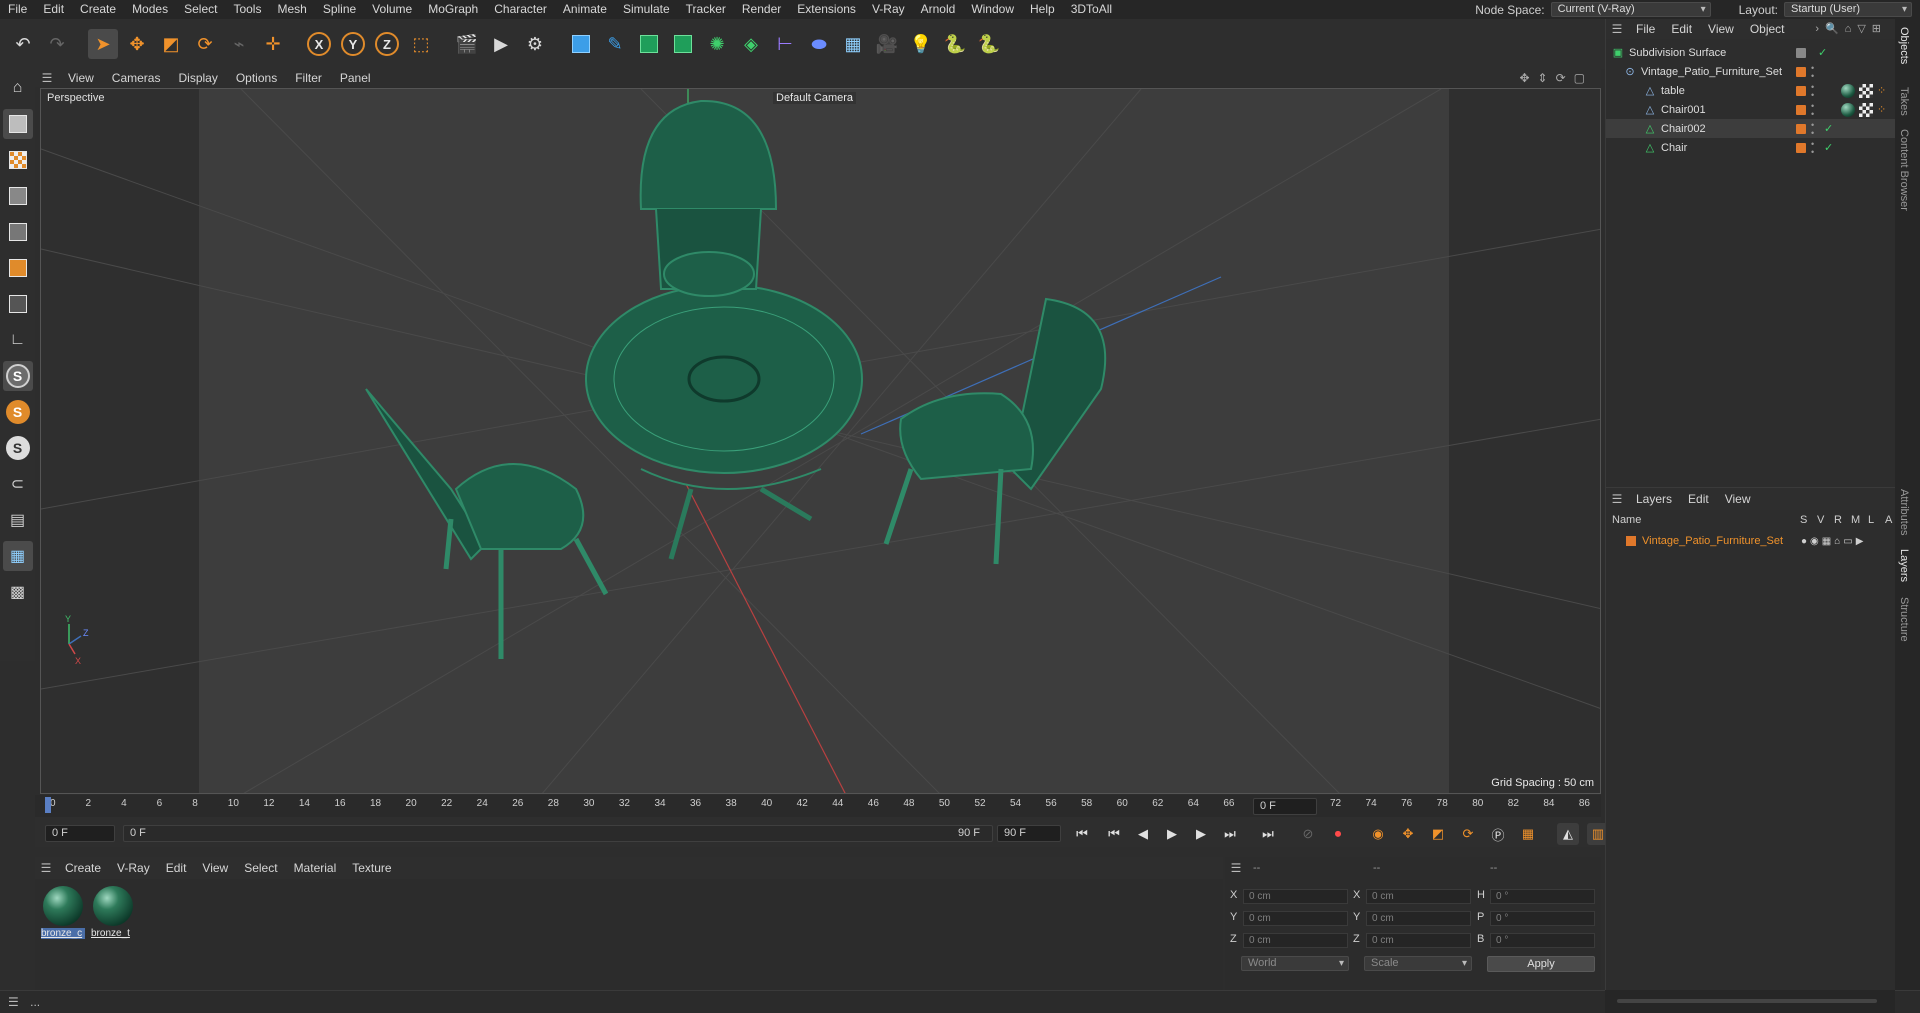 The width and height of the screenshot is (1920, 1013). I want to click on material-menu-view: View, so click(215, 868).